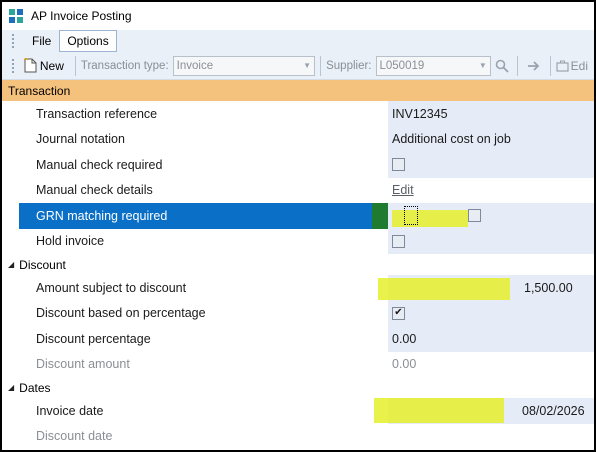 Image resolution: width=596 pixels, height=452 pixels. What do you see at coordinates (70, 241) in the screenshot?
I see `property-label: Hold invoice` at bounding box center [70, 241].